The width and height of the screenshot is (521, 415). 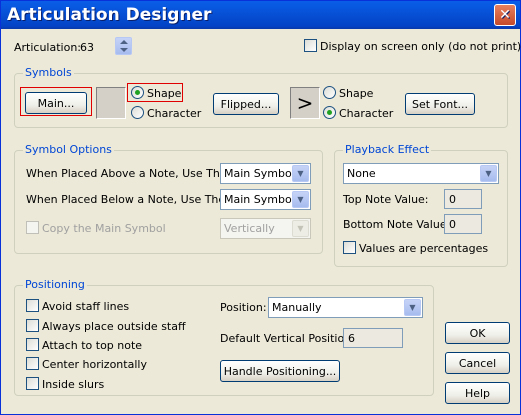 I want to click on top-note-input: 0, so click(x=463, y=199).